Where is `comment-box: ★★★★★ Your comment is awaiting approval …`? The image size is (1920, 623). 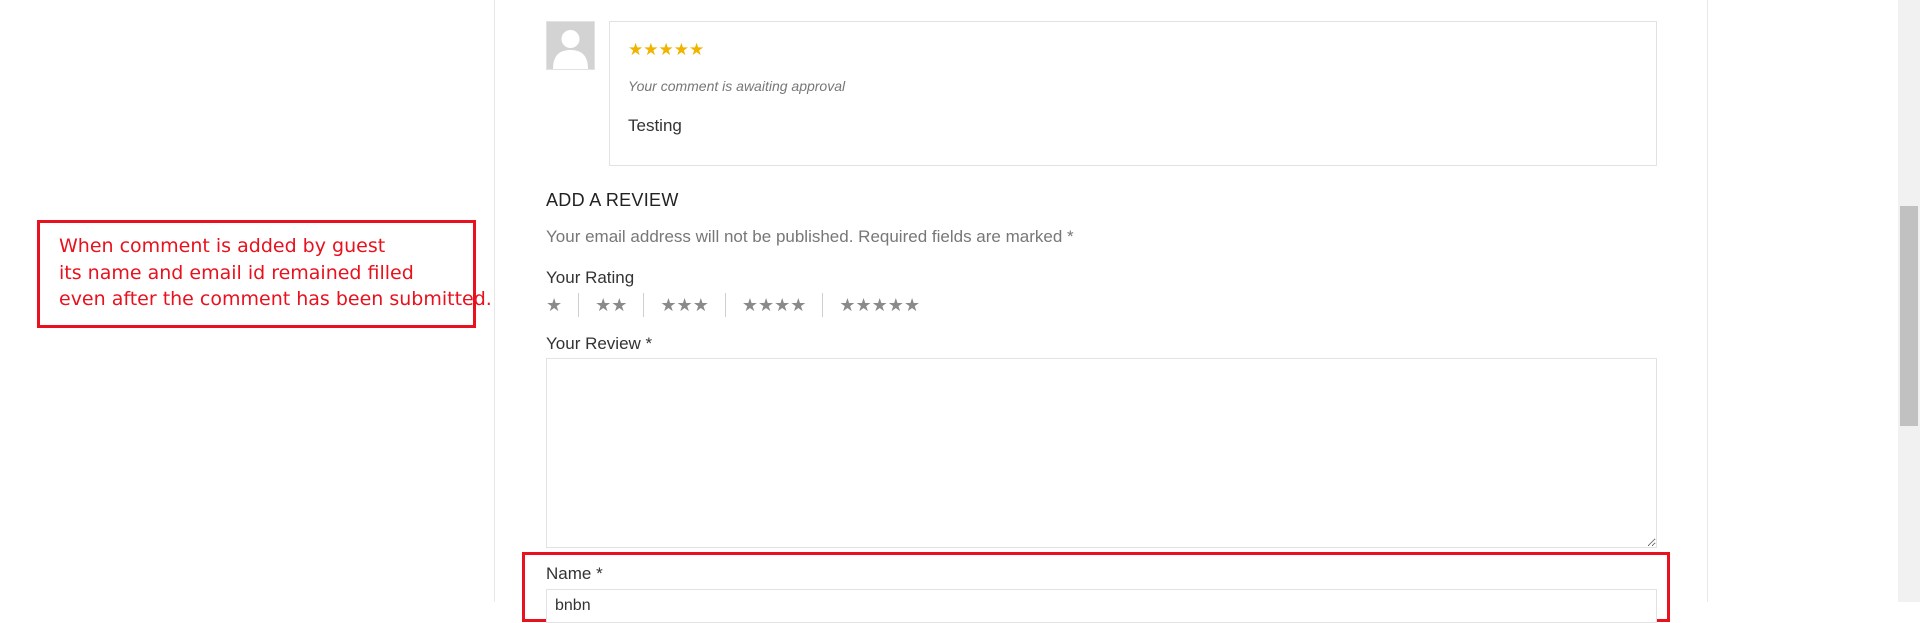 comment-box: ★★★★★ Your comment is awaiting approval … is located at coordinates (1133, 93).